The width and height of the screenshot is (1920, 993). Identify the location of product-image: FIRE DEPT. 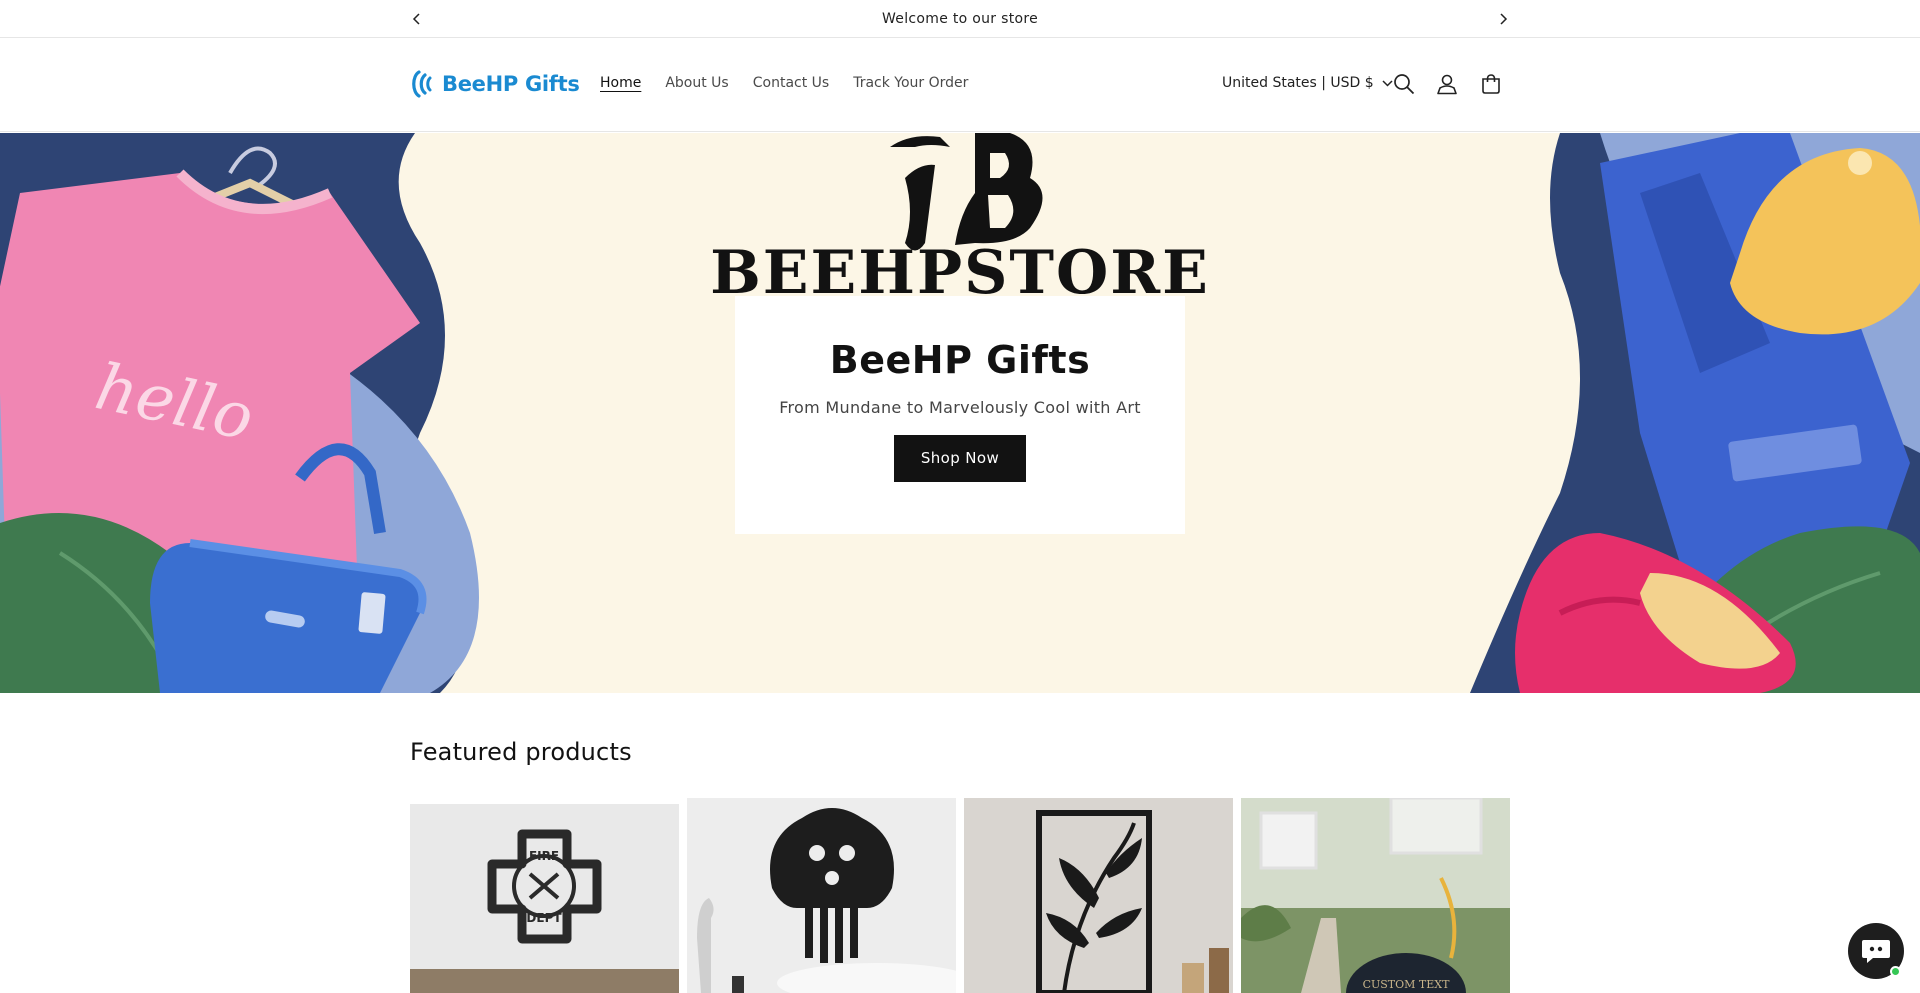
(544, 898).